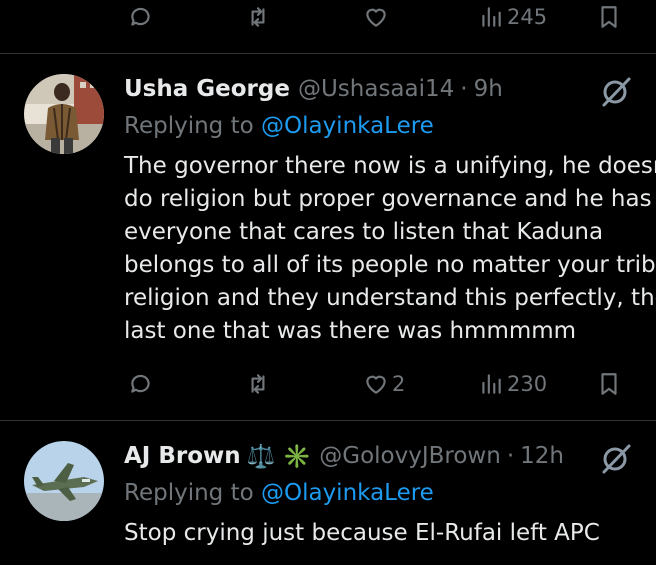  I want to click on profile-badges: ⚖️ ✳️, so click(279, 456).